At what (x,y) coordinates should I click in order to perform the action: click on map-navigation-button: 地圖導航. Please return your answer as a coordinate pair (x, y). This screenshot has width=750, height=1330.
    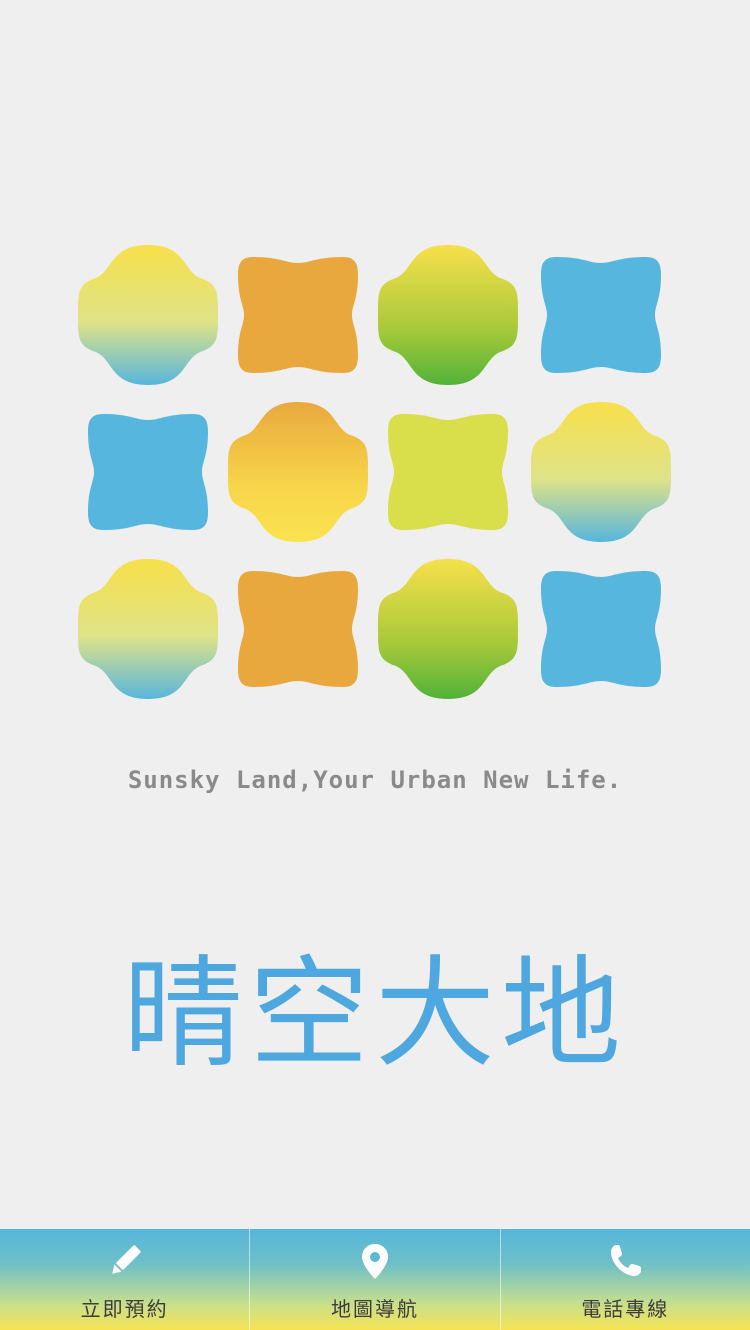
    Looking at the image, I should click on (374, 1279).